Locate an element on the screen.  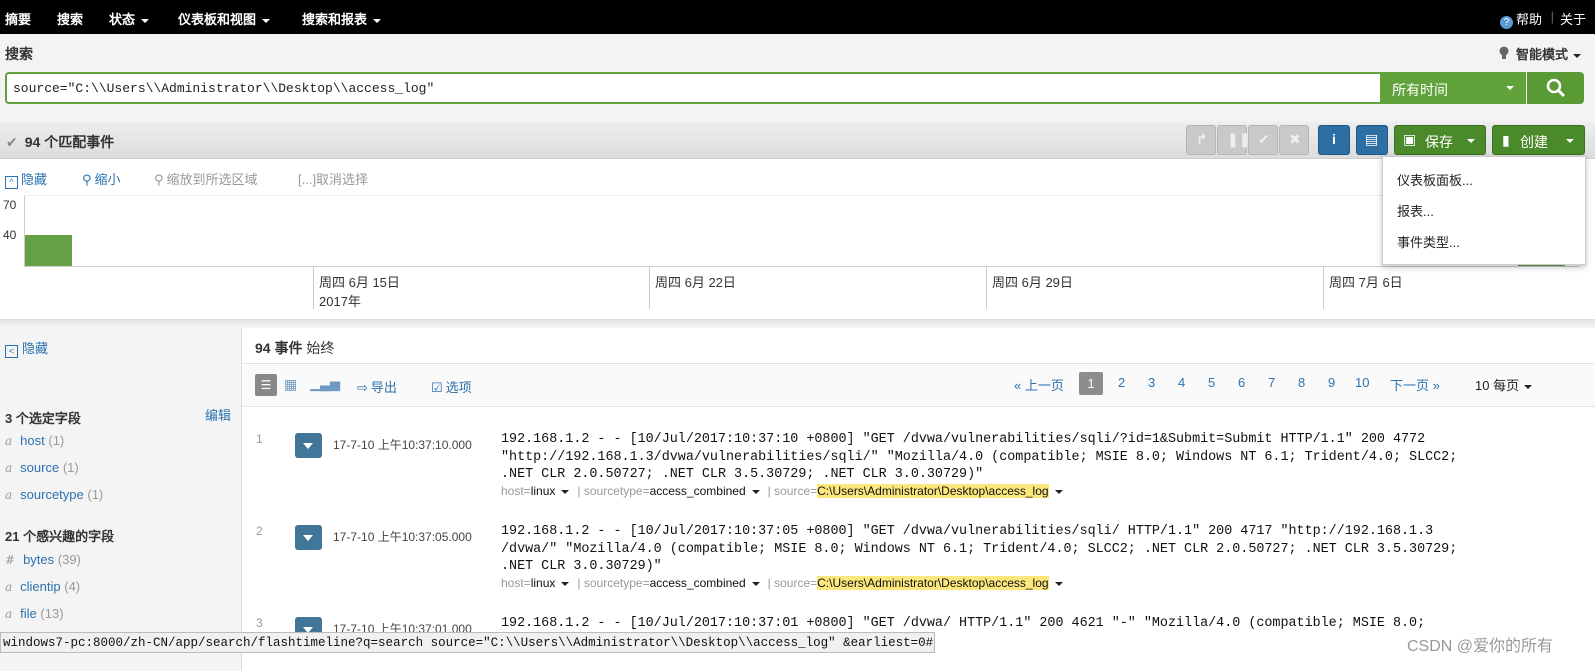
page-7: 7 is located at coordinates (1271, 382).